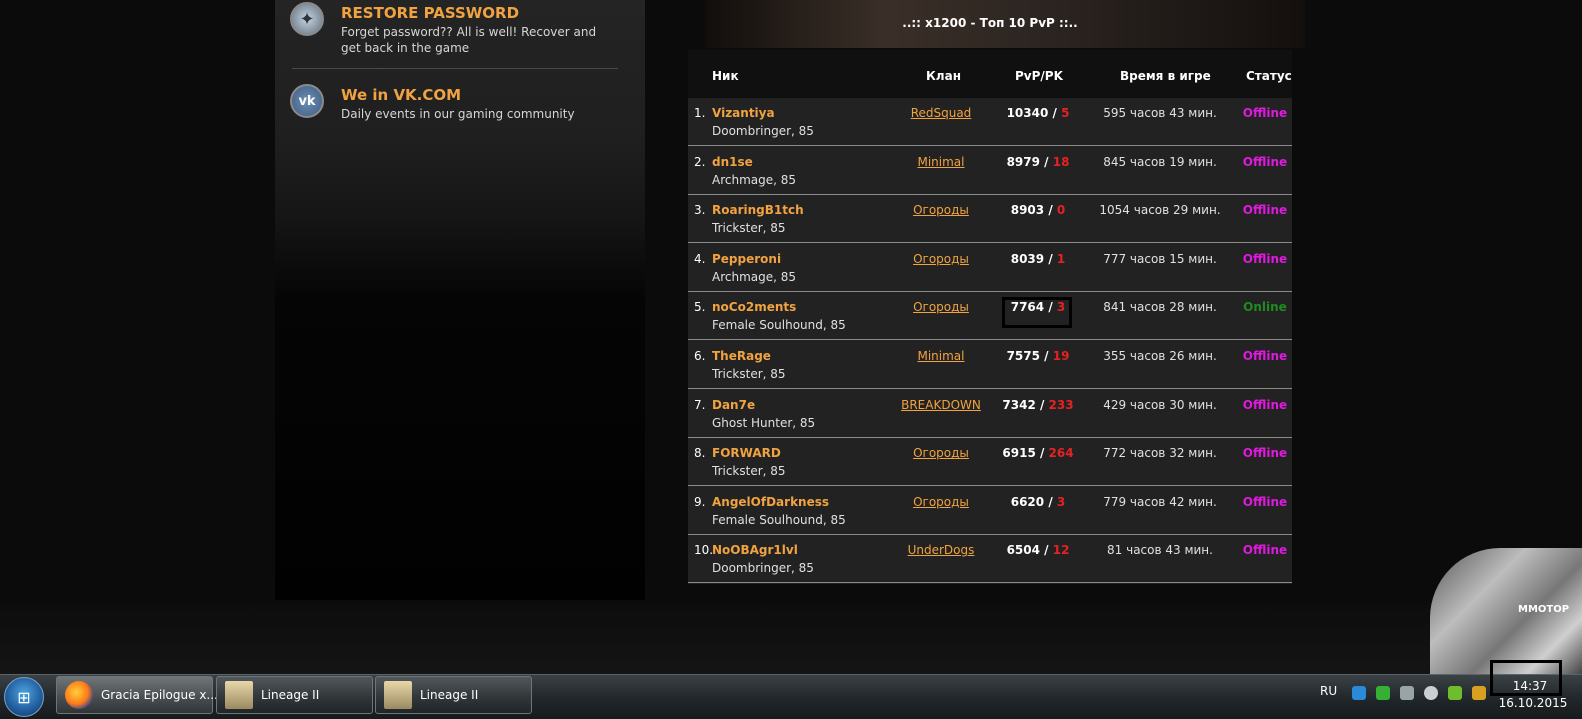 This screenshot has height=719, width=1582. I want to click on top10-title: ..:: x1200 - Топ 10 PvP ::.., so click(990, 23).